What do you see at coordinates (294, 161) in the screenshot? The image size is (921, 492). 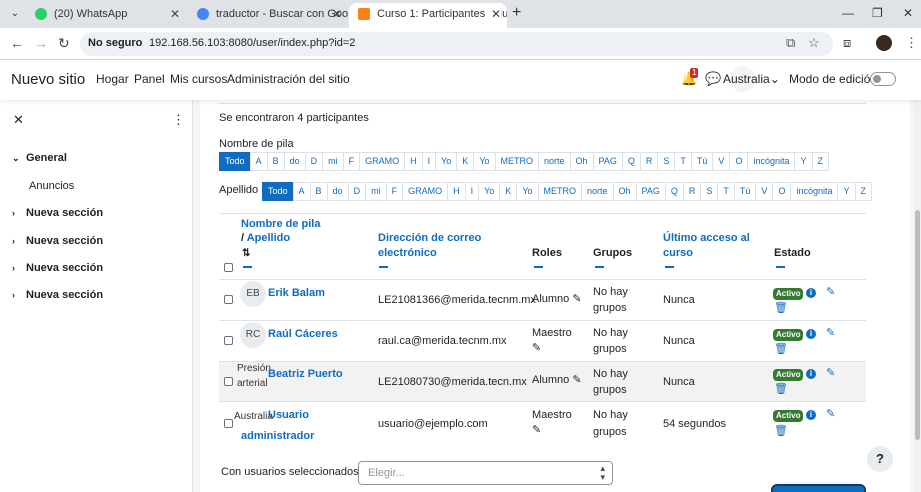 I see `first-name-filter-letter-button: do` at bounding box center [294, 161].